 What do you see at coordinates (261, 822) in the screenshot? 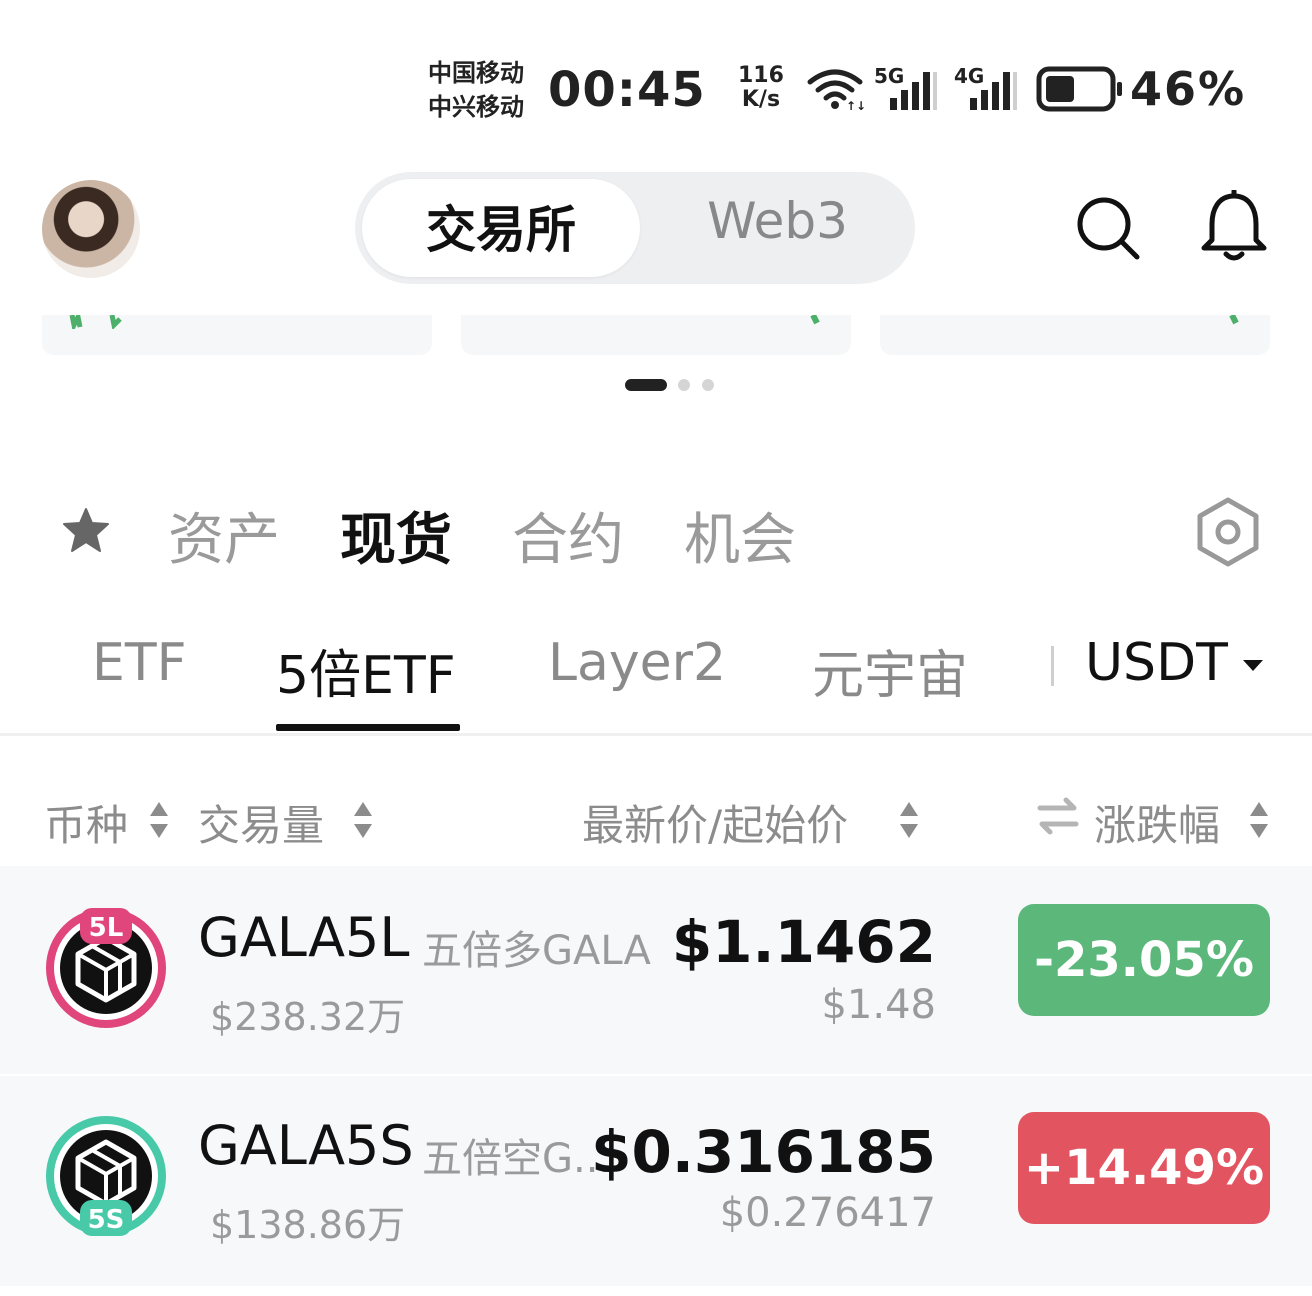
I see `col-volume: 交易量` at bounding box center [261, 822].